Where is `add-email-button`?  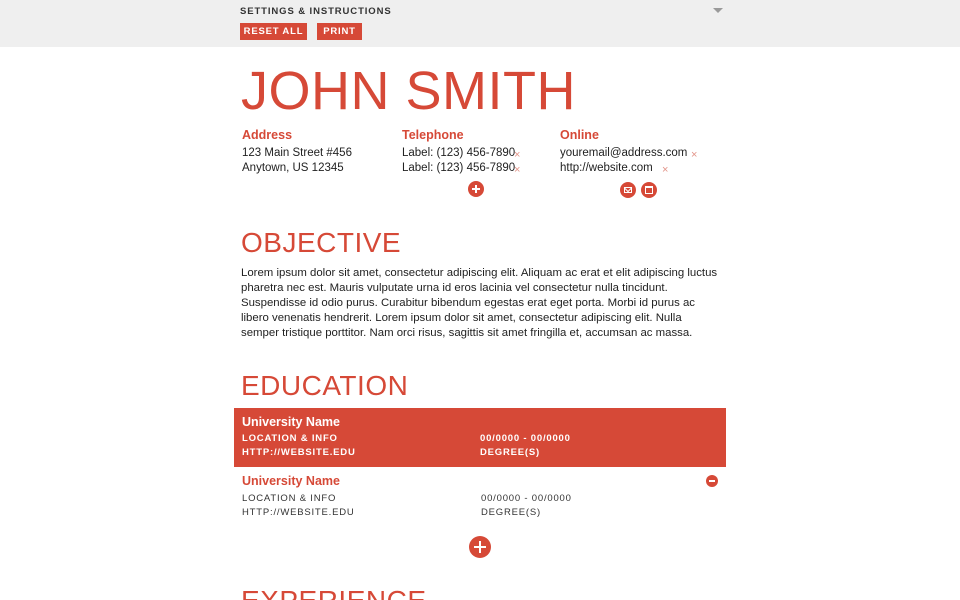
add-email-button is located at coordinates (628, 190).